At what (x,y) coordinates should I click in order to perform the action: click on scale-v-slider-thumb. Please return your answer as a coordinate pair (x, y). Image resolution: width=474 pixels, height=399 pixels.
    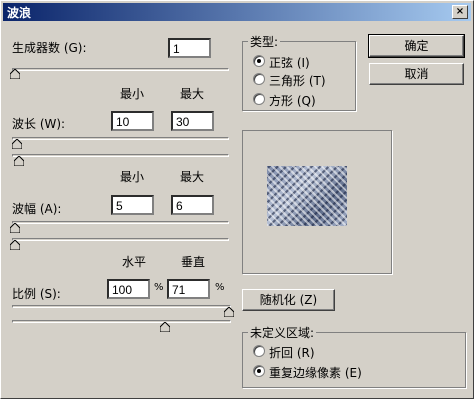
    Looking at the image, I should click on (165, 327).